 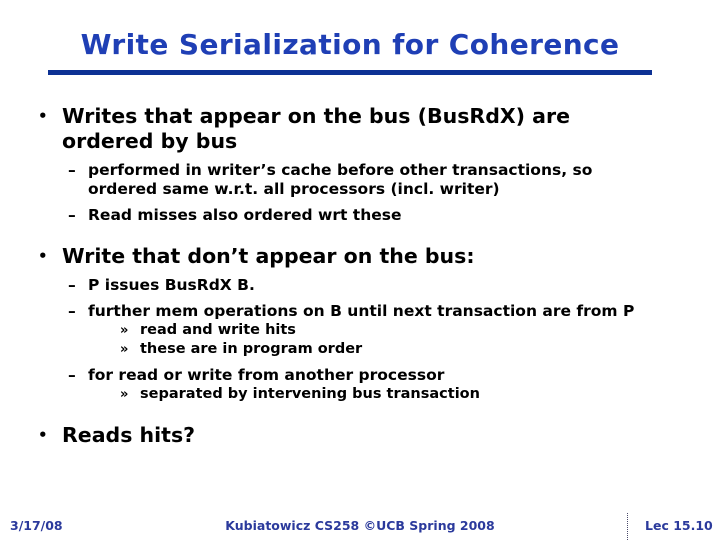 What do you see at coordinates (268, 256) in the screenshot?
I see `bullet-text: Write that don’t appear on the bus:` at bounding box center [268, 256].